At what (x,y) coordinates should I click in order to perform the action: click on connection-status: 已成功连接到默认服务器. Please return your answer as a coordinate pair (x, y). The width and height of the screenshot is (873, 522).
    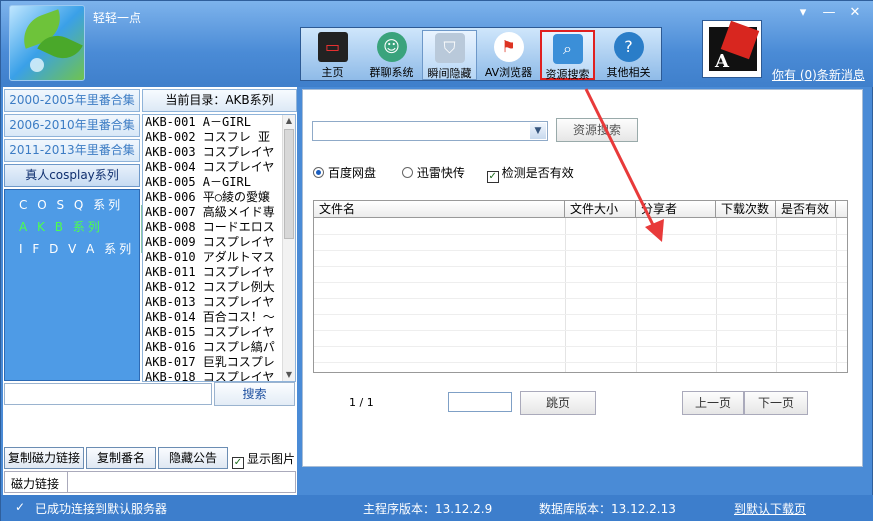
    Looking at the image, I should click on (101, 509).